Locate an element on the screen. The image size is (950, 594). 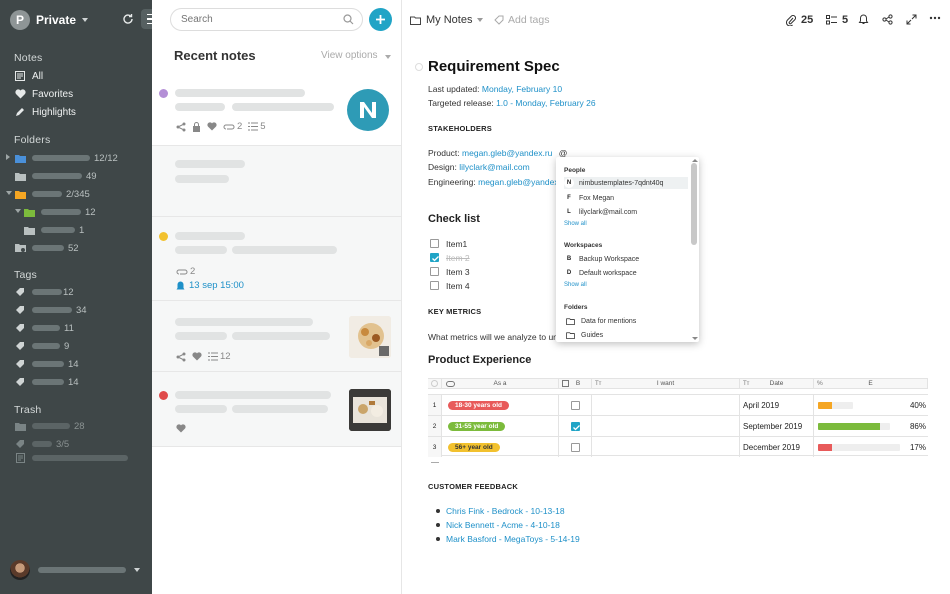
sidebar-tag: 34 is located at coordinates (50, 310).